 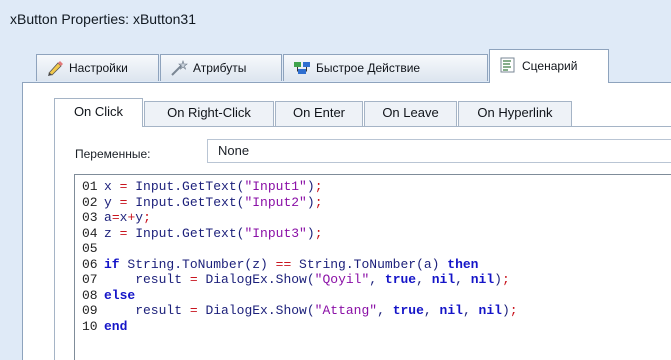 What do you see at coordinates (508, 65) in the screenshot?
I see `script-icon` at bounding box center [508, 65].